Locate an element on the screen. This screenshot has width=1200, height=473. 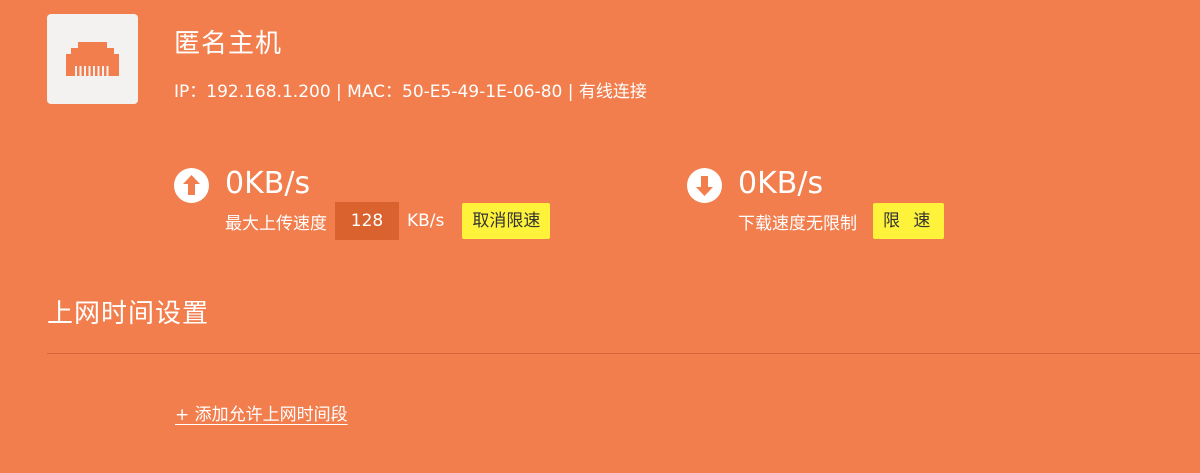
download-limit-label: 下载速度无限制 is located at coordinates (797, 223).